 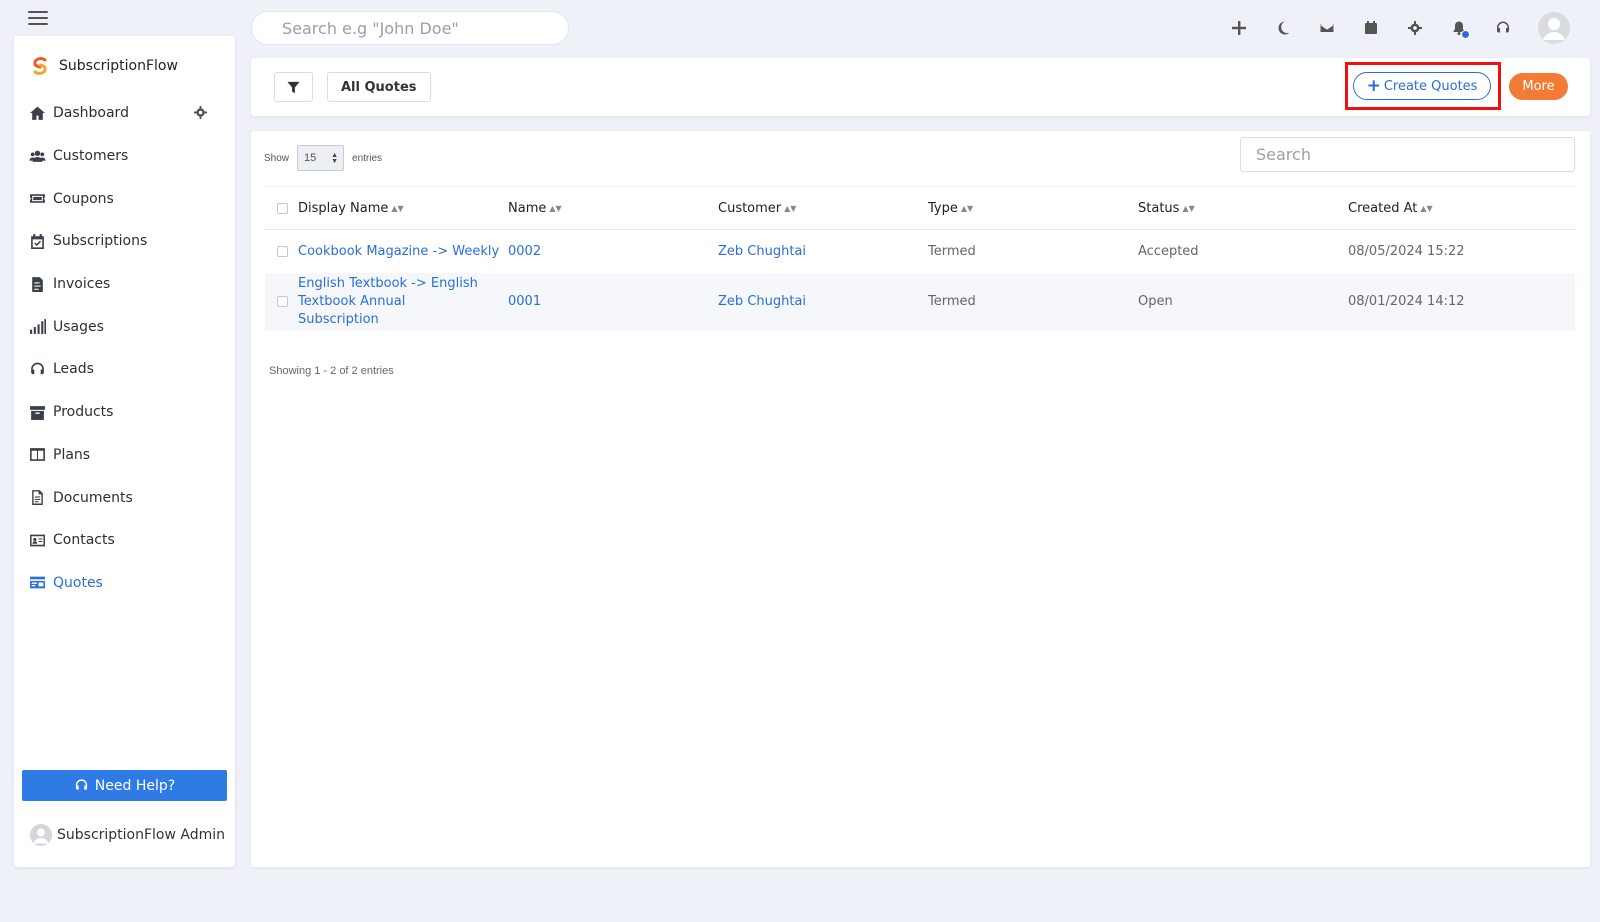 What do you see at coordinates (1327, 28) in the screenshot?
I see `mail-icon` at bounding box center [1327, 28].